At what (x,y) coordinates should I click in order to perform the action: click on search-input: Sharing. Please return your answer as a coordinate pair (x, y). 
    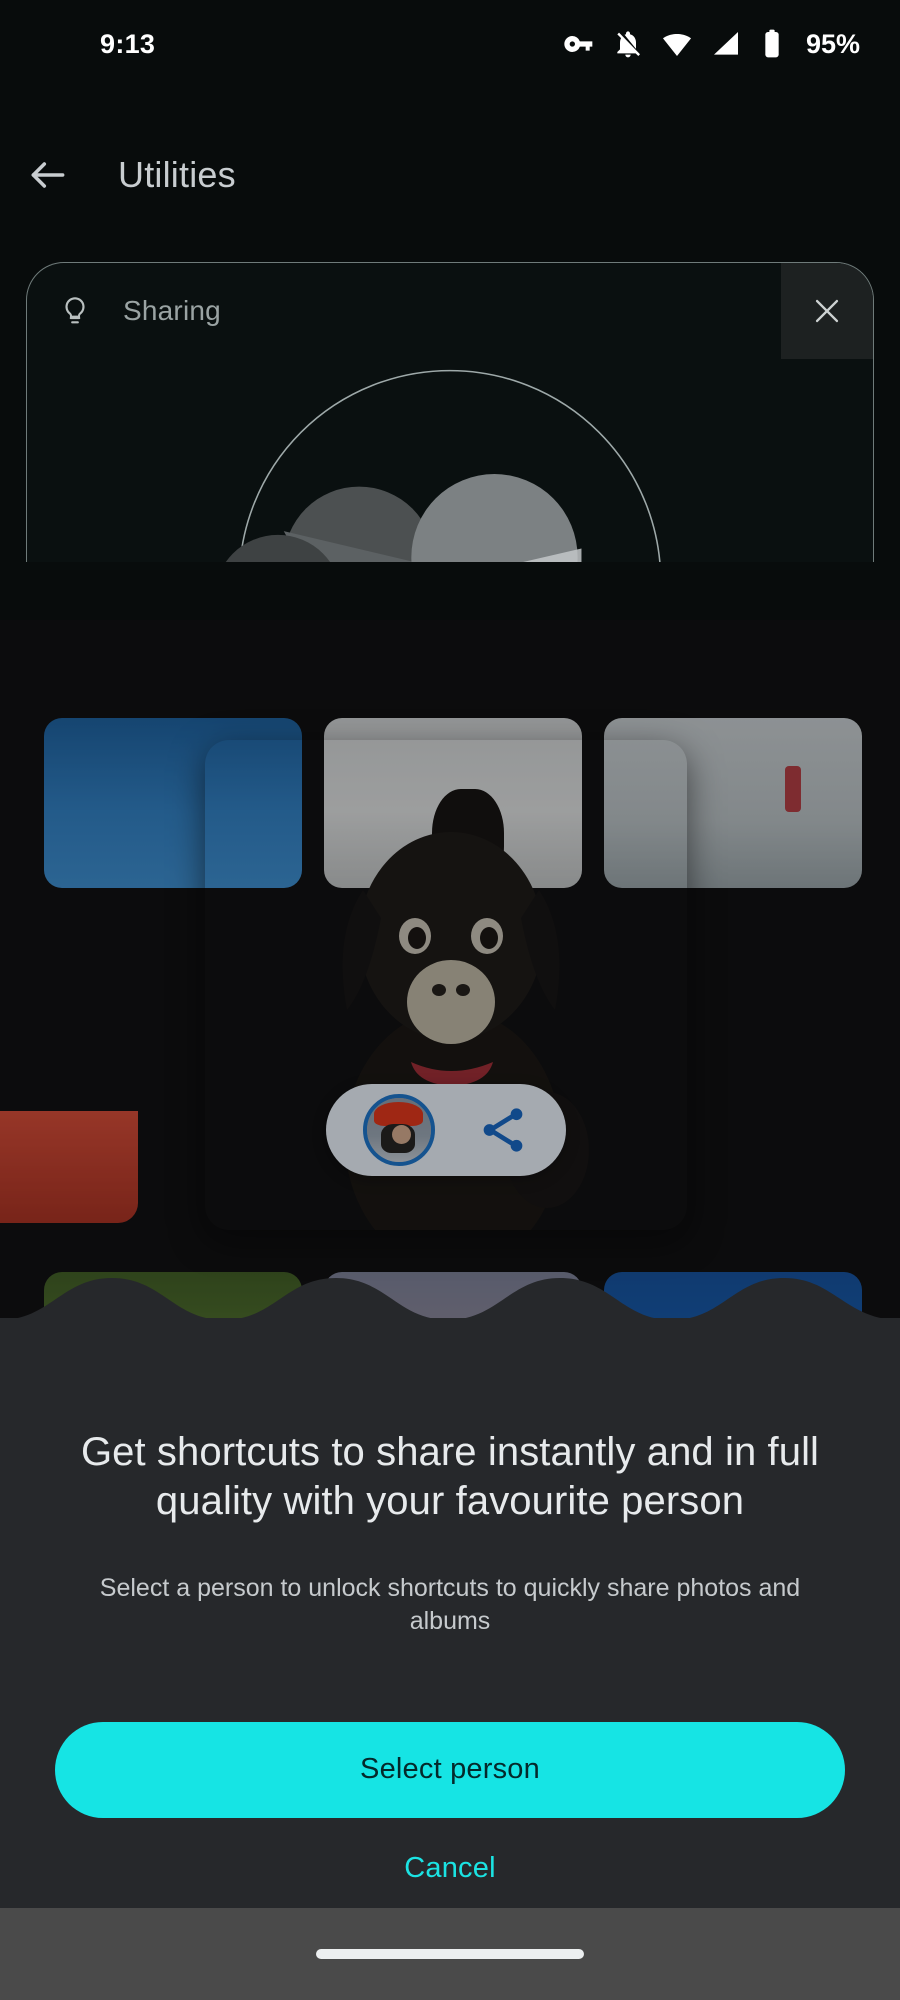
    Looking at the image, I should click on (172, 311).